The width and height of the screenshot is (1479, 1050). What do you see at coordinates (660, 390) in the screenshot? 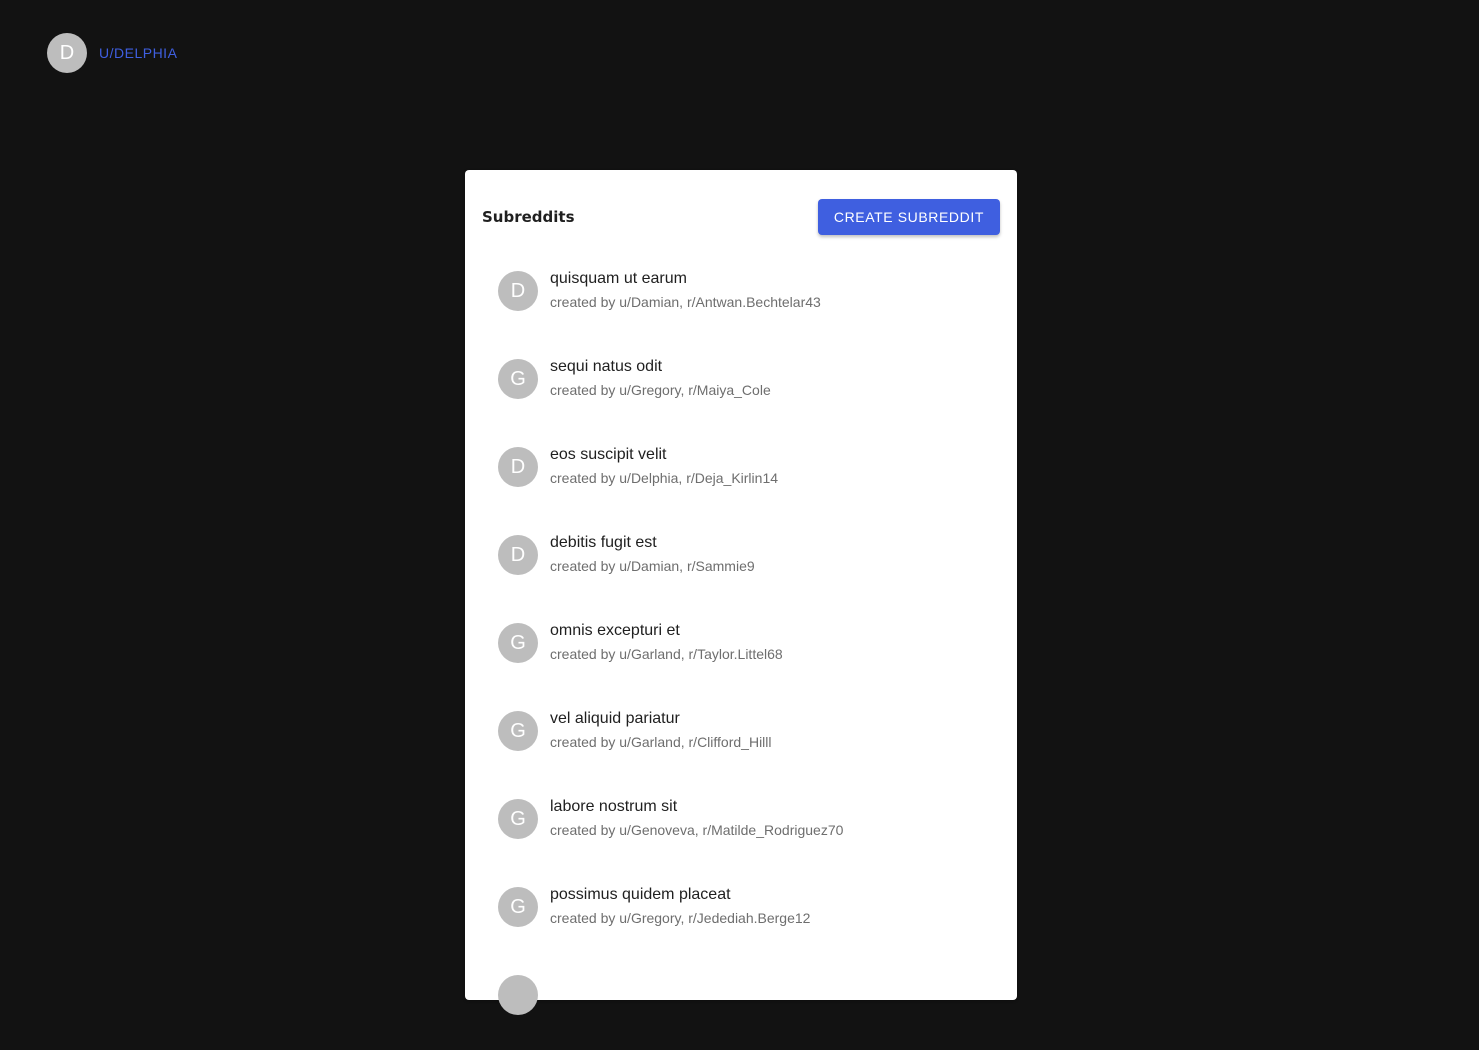
I see `subreddit-meta: created by u/Gregory, r/Maiya_Cole` at bounding box center [660, 390].